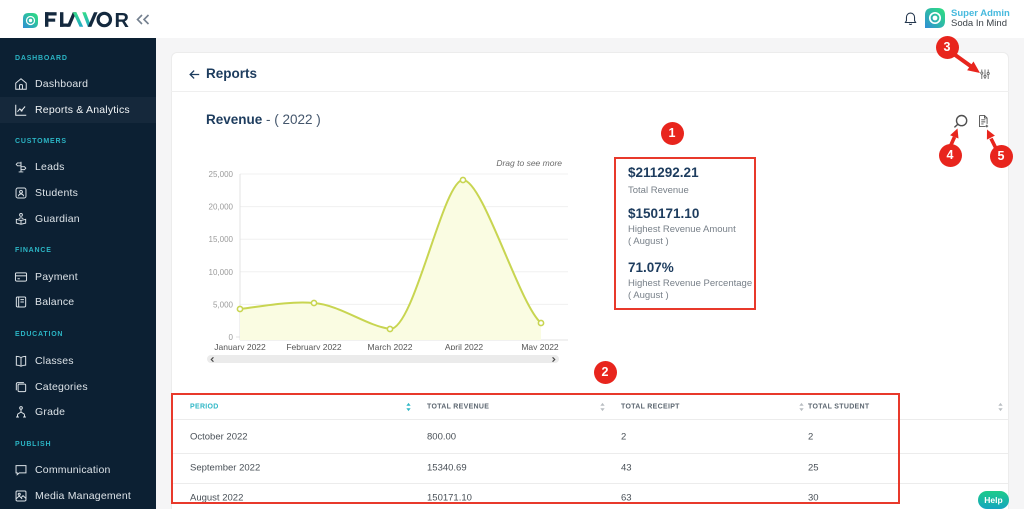  What do you see at coordinates (231, 337) in the screenshot?
I see `svg-text: 0` at bounding box center [231, 337].